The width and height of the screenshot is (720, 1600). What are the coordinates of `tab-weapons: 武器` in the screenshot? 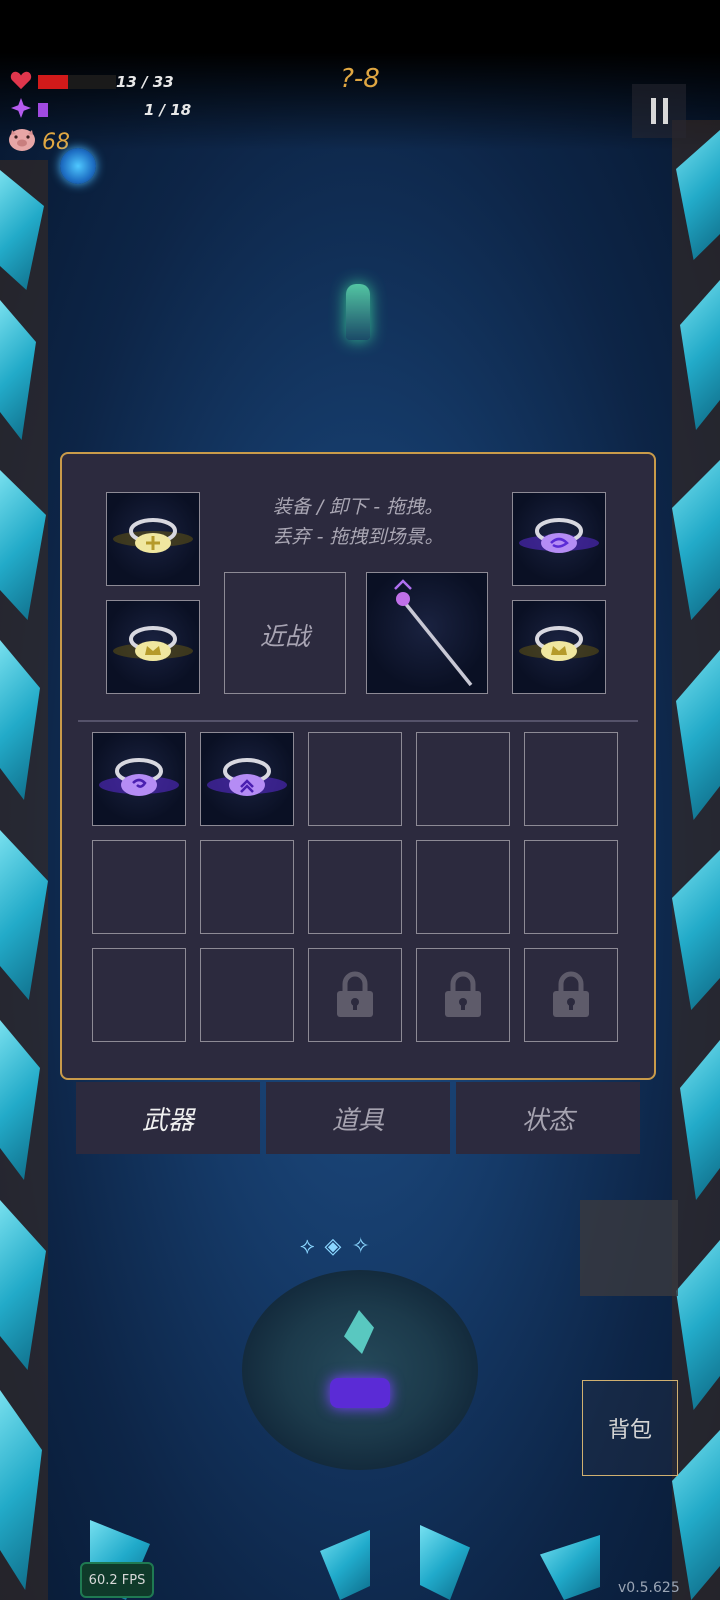 It's located at (168, 1118).